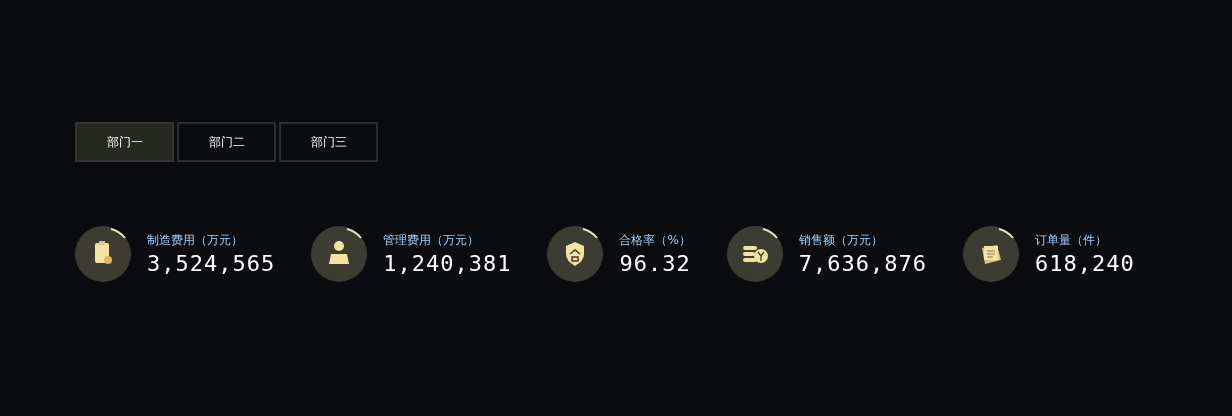  I want to click on tab: 部门一, so click(124, 142).